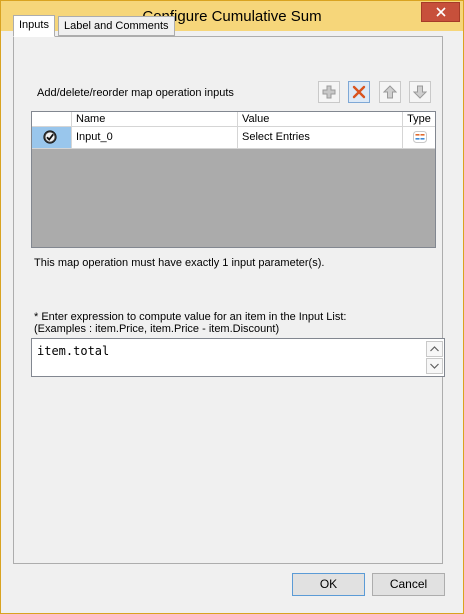 The width and height of the screenshot is (464, 614). Describe the element at coordinates (52, 119) in the screenshot. I see `grid-header-indicator` at that location.